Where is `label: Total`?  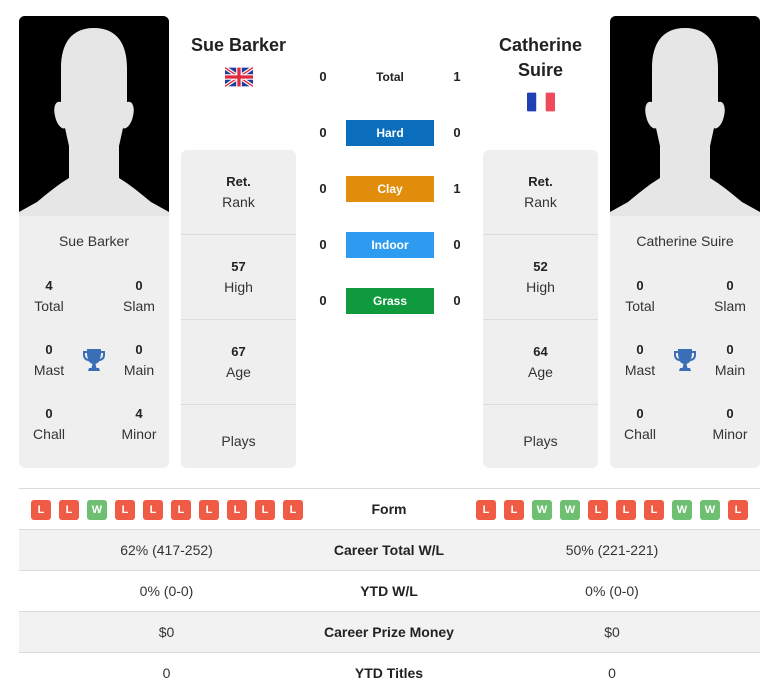
label: Total is located at coordinates (49, 306).